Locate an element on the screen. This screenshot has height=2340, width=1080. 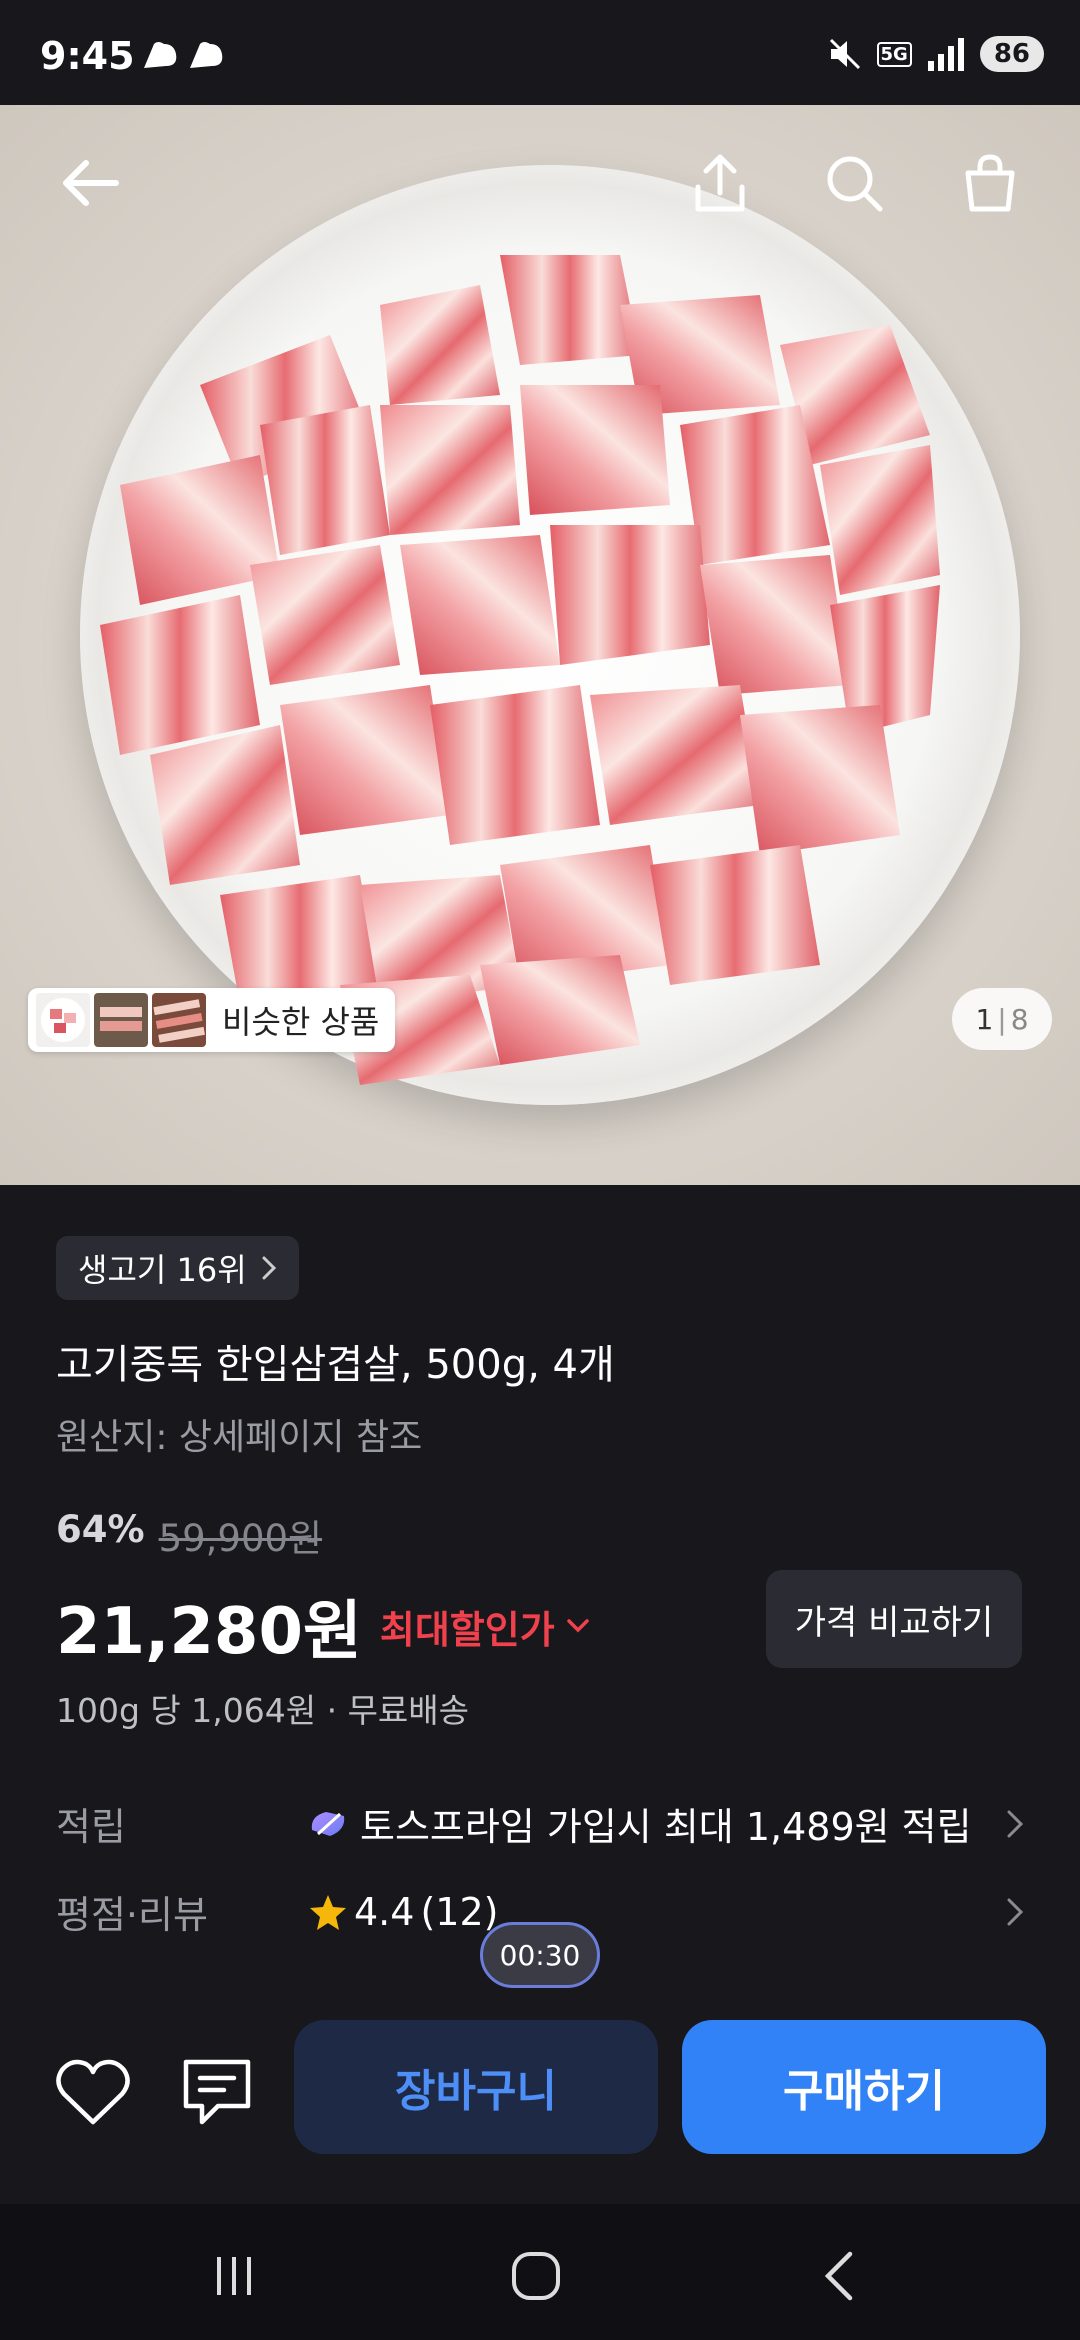
home-button is located at coordinates (536, 2276).